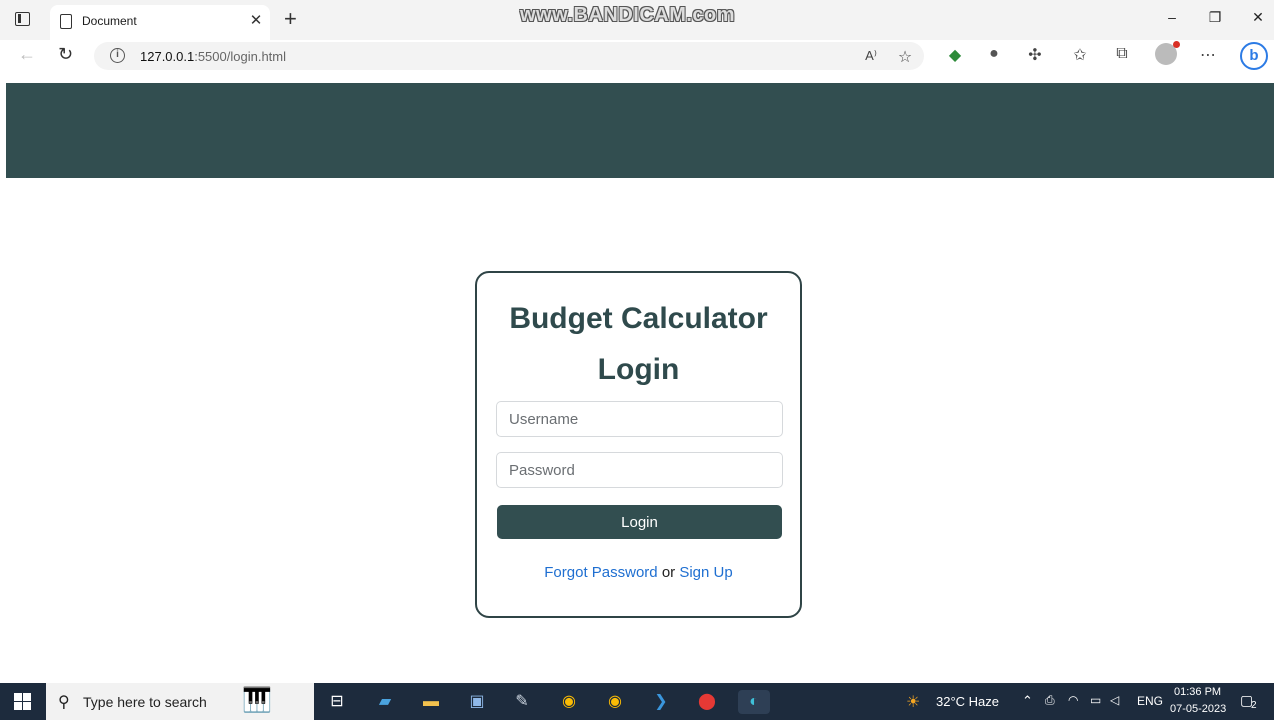  I want to click on restore-icon: ❐, so click(1215, 17).